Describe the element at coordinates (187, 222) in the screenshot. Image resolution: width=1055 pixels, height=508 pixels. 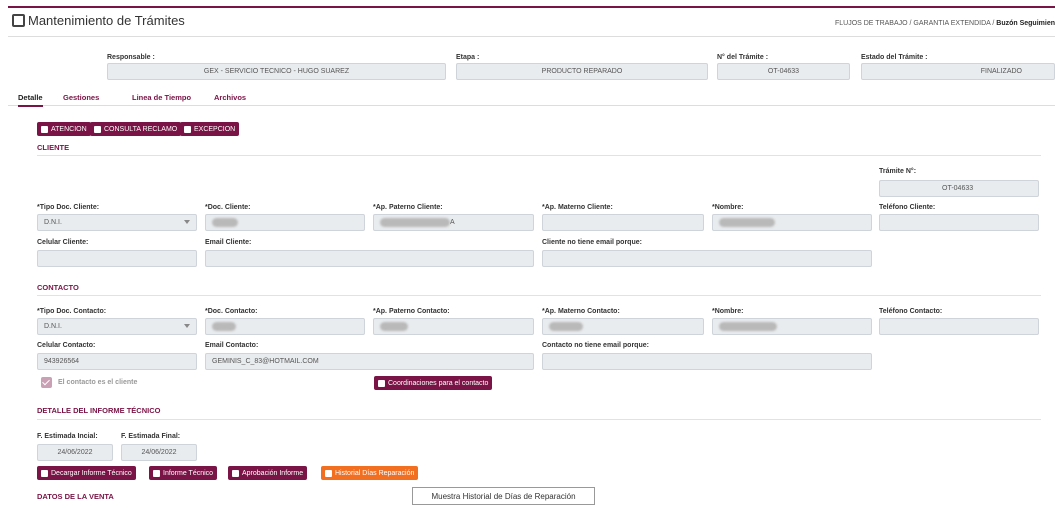
I see `chevron-down-icon` at that location.